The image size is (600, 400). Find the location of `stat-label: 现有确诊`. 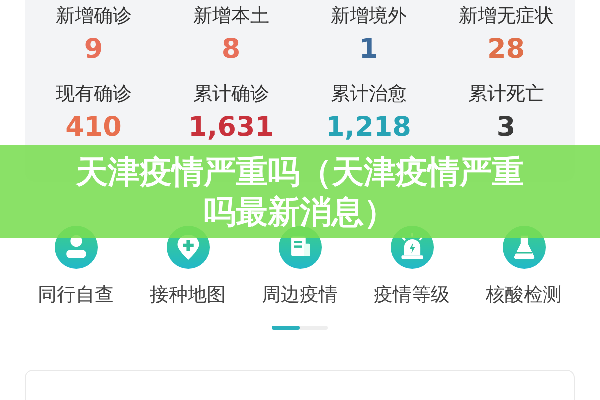

stat-label: 现有确诊 is located at coordinates (94, 94).